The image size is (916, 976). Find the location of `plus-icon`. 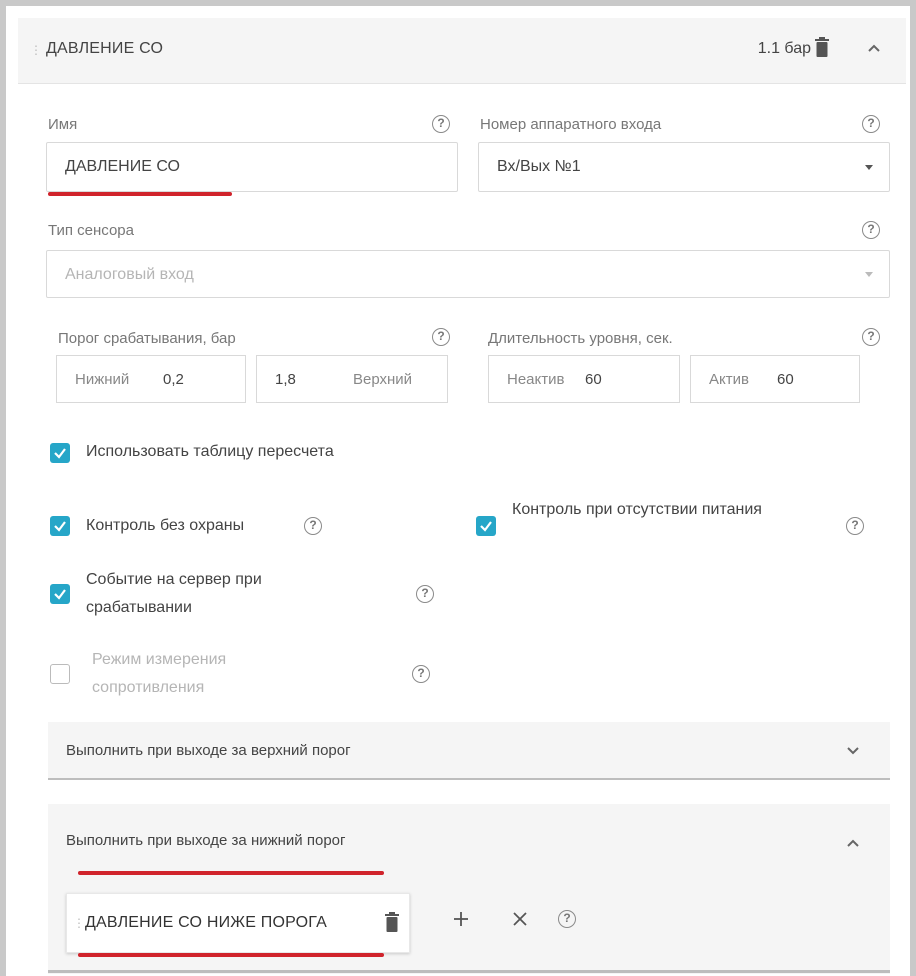

plus-icon is located at coordinates (461, 919).